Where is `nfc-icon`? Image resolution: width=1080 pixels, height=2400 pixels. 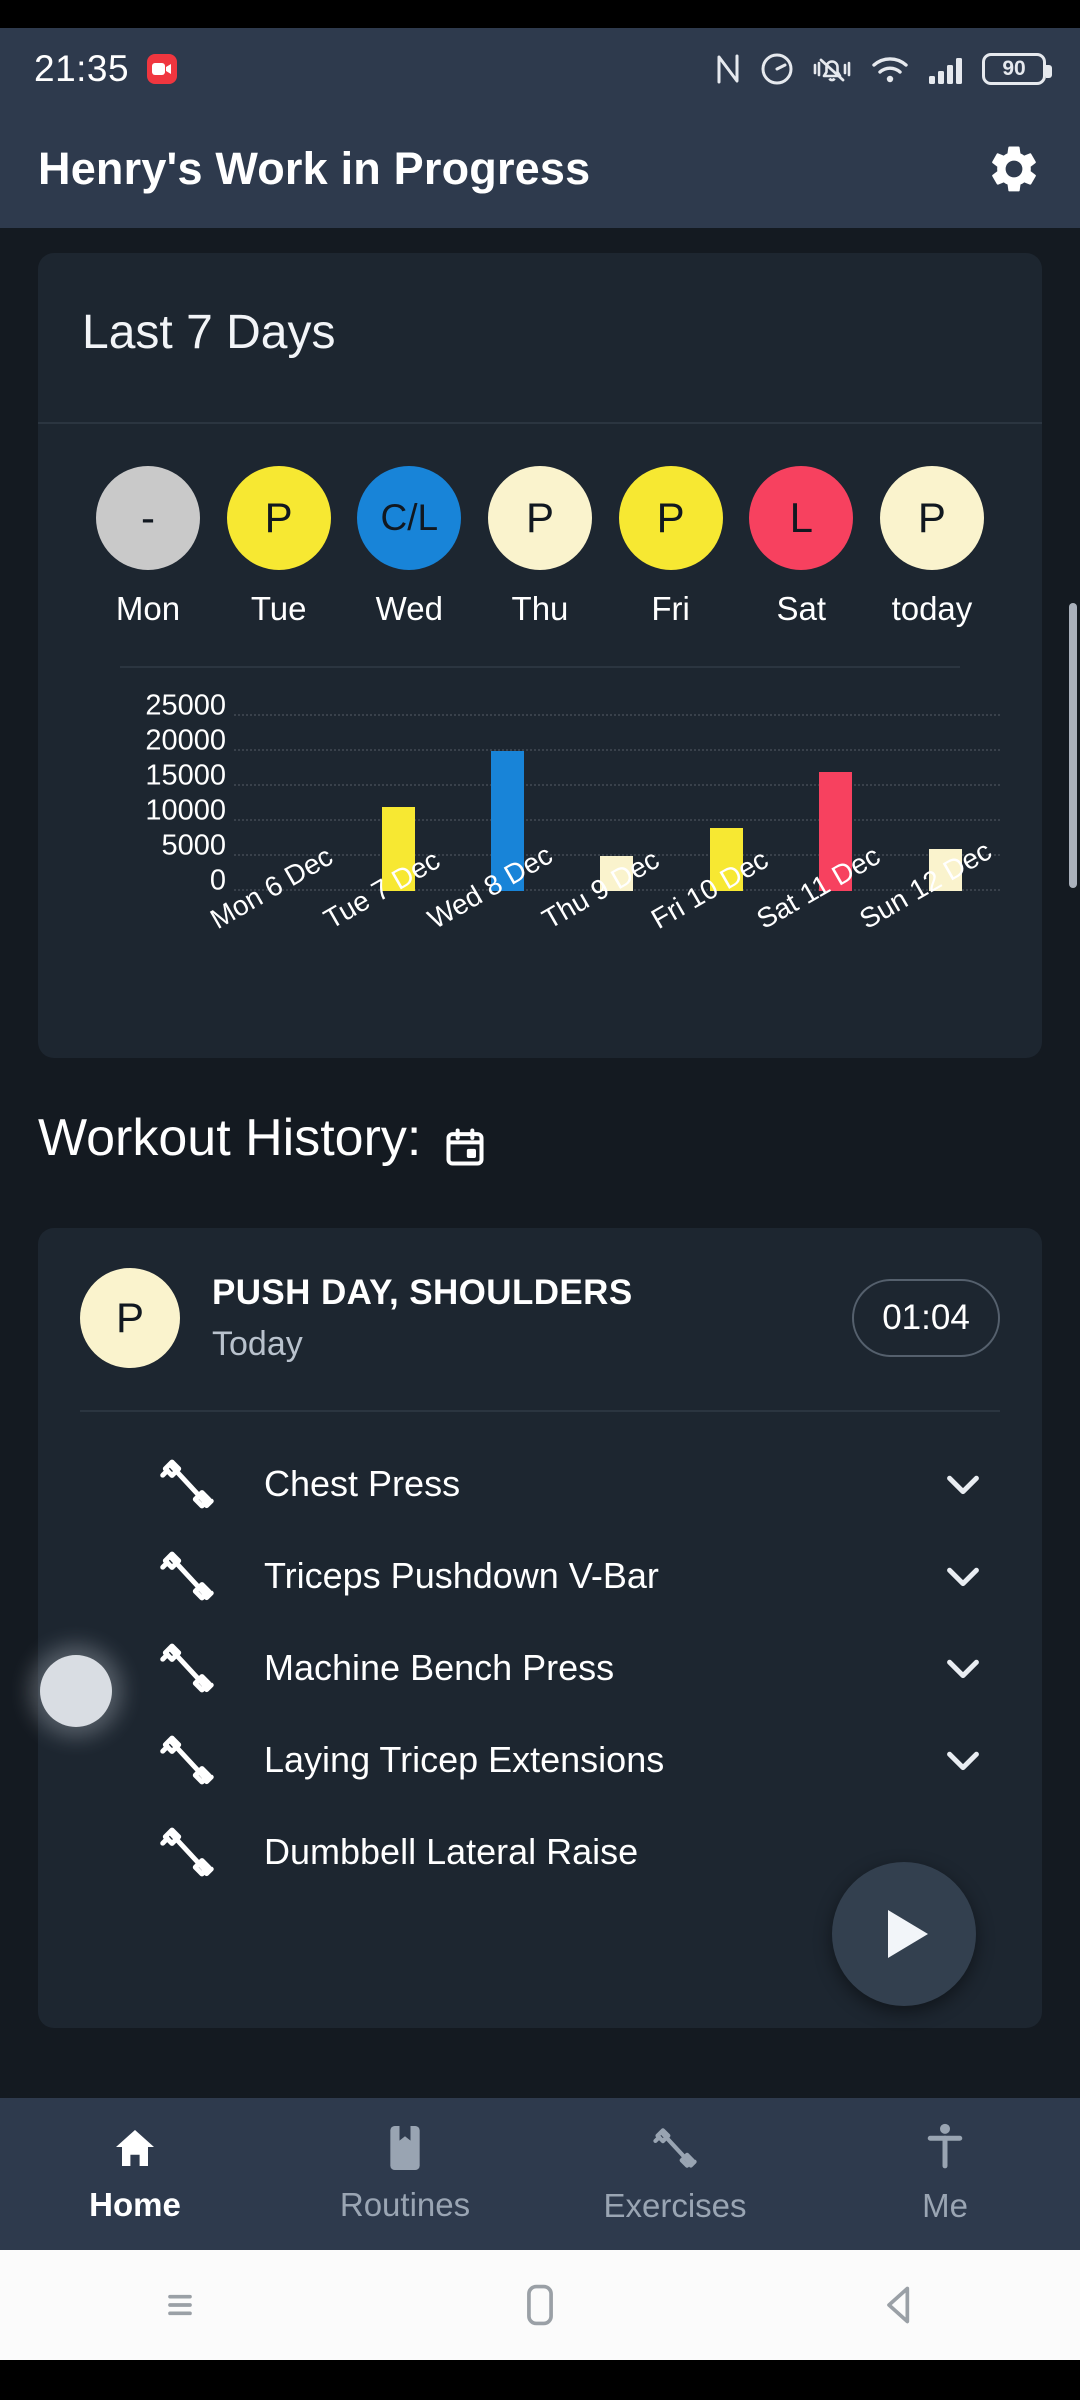
nfc-icon is located at coordinates (728, 69).